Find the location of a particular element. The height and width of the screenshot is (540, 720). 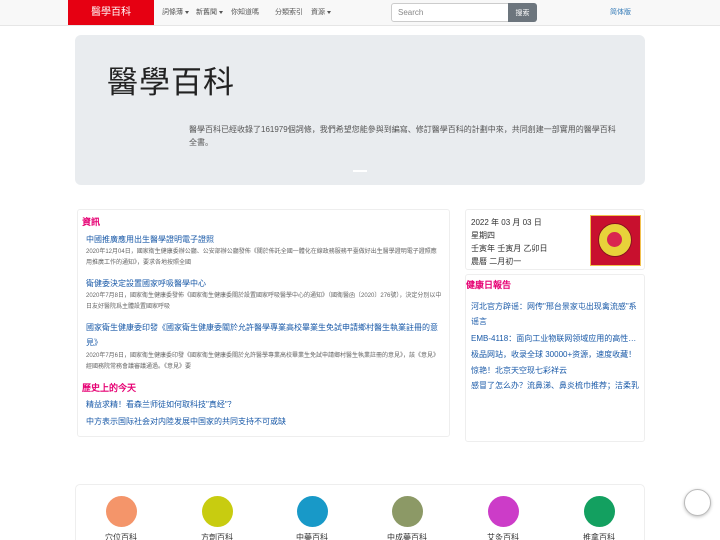

category-label: 推拿百科 is located at coordinates (599, 536).